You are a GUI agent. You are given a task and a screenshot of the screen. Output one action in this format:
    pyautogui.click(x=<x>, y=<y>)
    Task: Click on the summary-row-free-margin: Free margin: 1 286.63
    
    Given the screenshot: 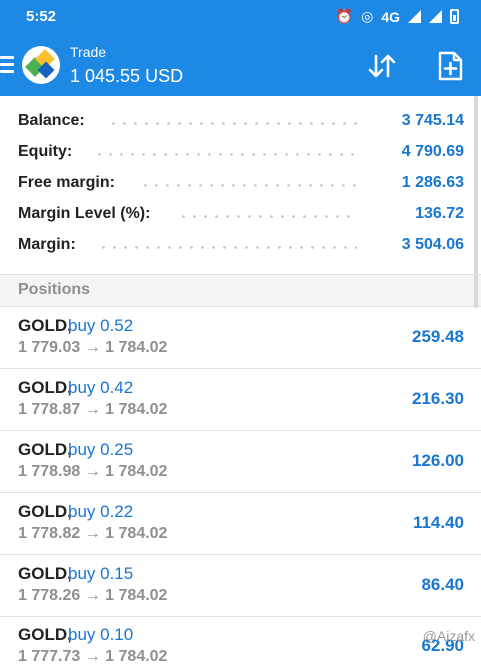 What is the action you would take?
    pyautogui.click(x=240, y=183)
    